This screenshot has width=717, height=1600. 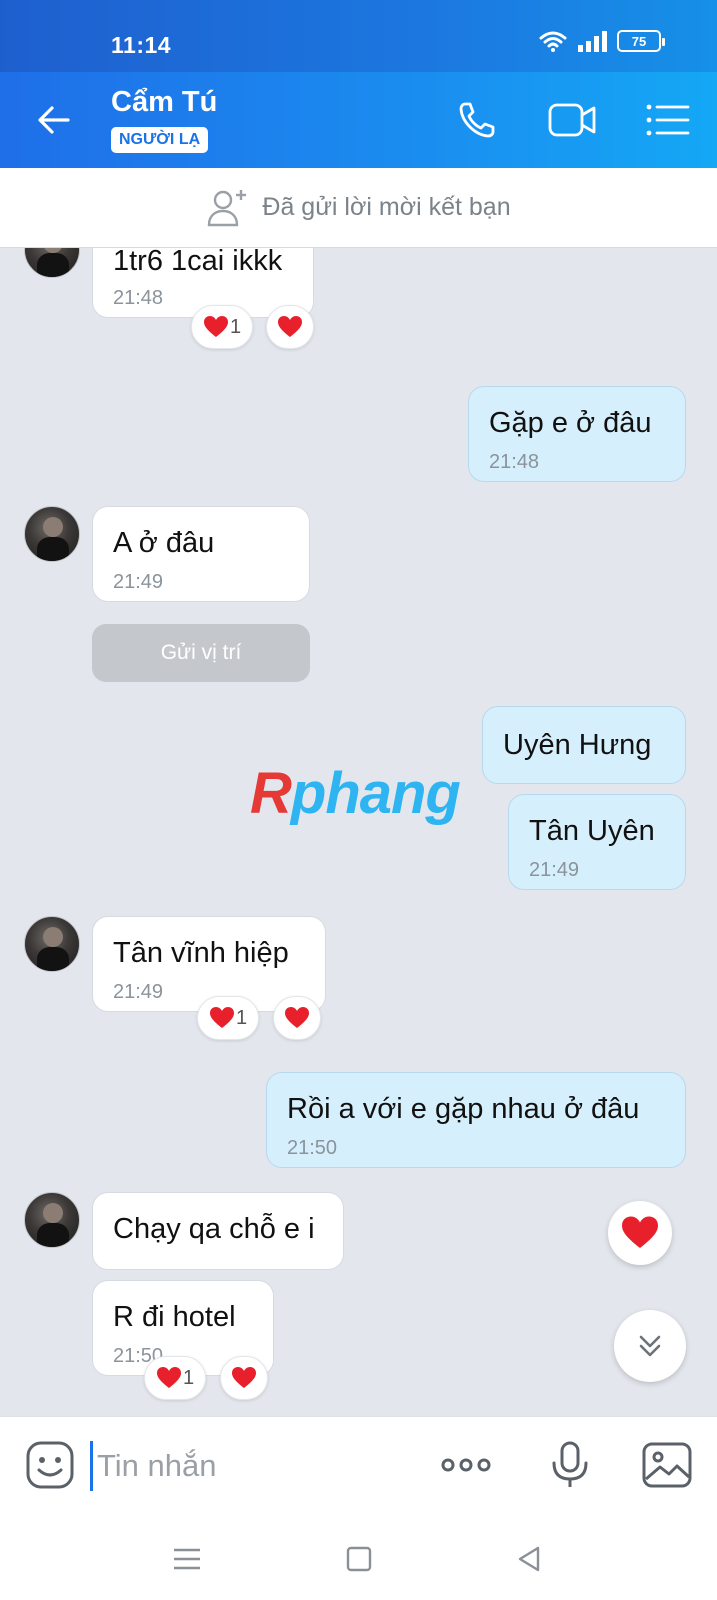 What do you see at coordinates (164, 102) in the screenshot?
I see `contact-name: Cẩm Tú` at bounding box center [164, 102].